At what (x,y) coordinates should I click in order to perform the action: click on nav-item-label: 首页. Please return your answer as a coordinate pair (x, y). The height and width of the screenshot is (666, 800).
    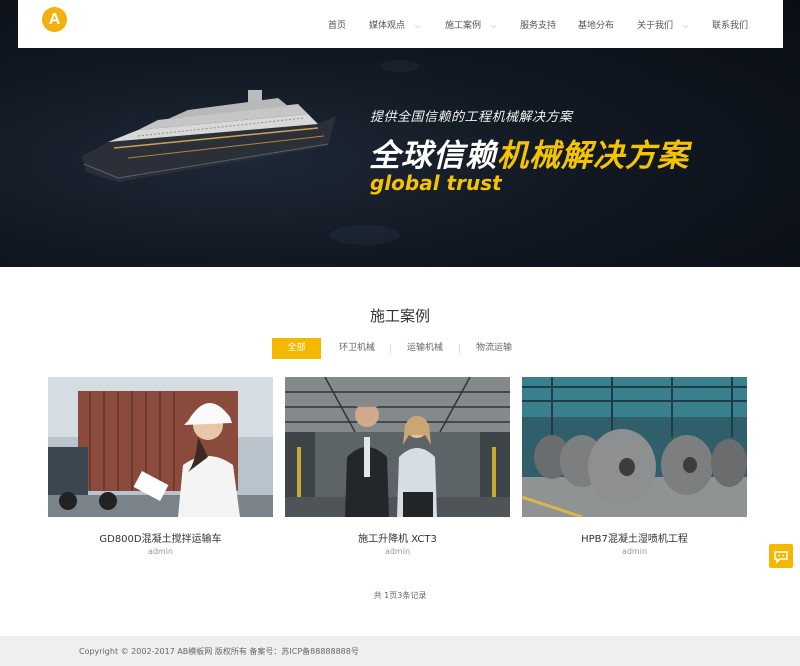
    Looking at the image, I should click on (337, 26).